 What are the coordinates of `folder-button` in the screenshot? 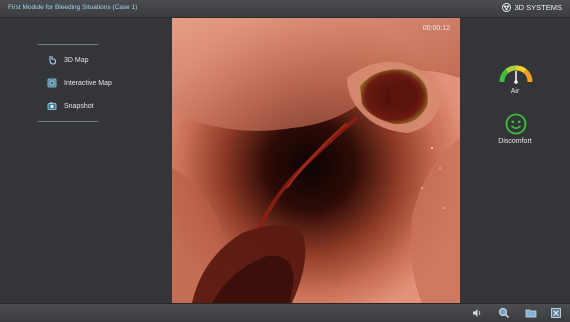 It's located at (531, 313).